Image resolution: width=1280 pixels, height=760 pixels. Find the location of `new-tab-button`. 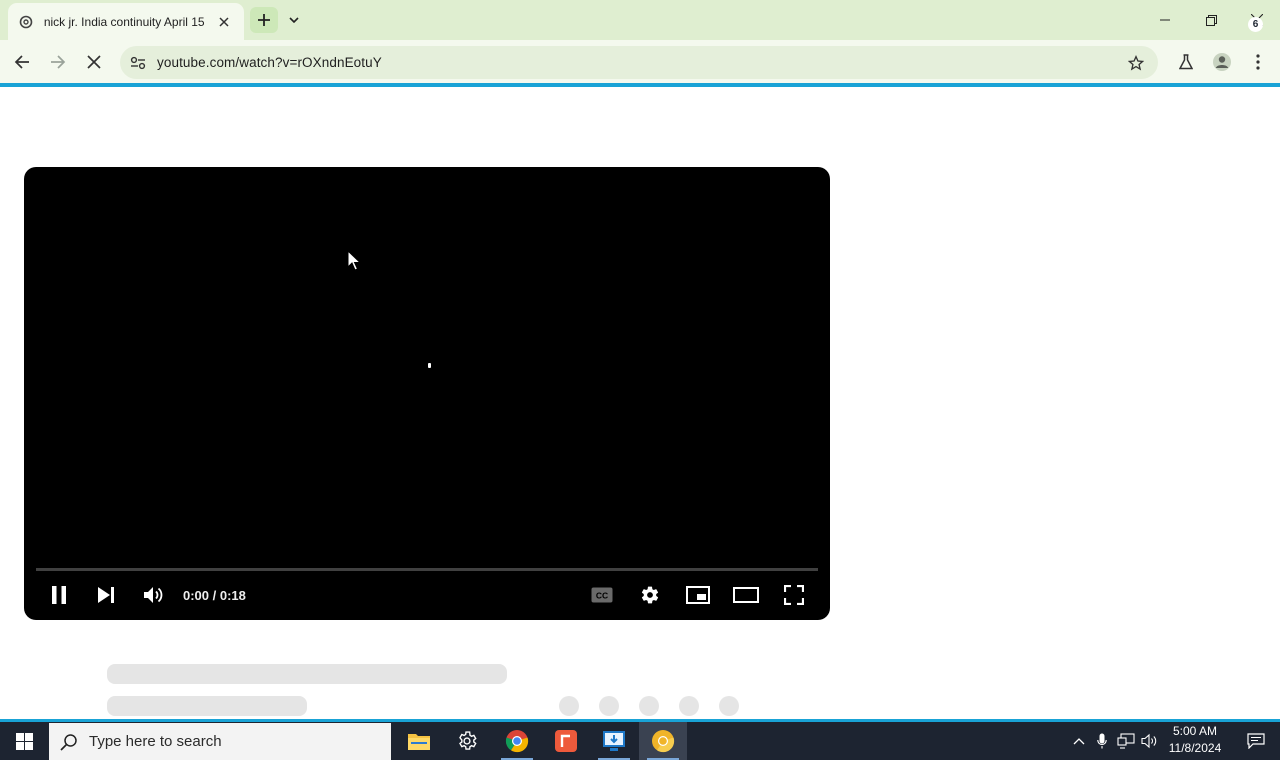

new-tab-button is located at coordinates (264, 20).